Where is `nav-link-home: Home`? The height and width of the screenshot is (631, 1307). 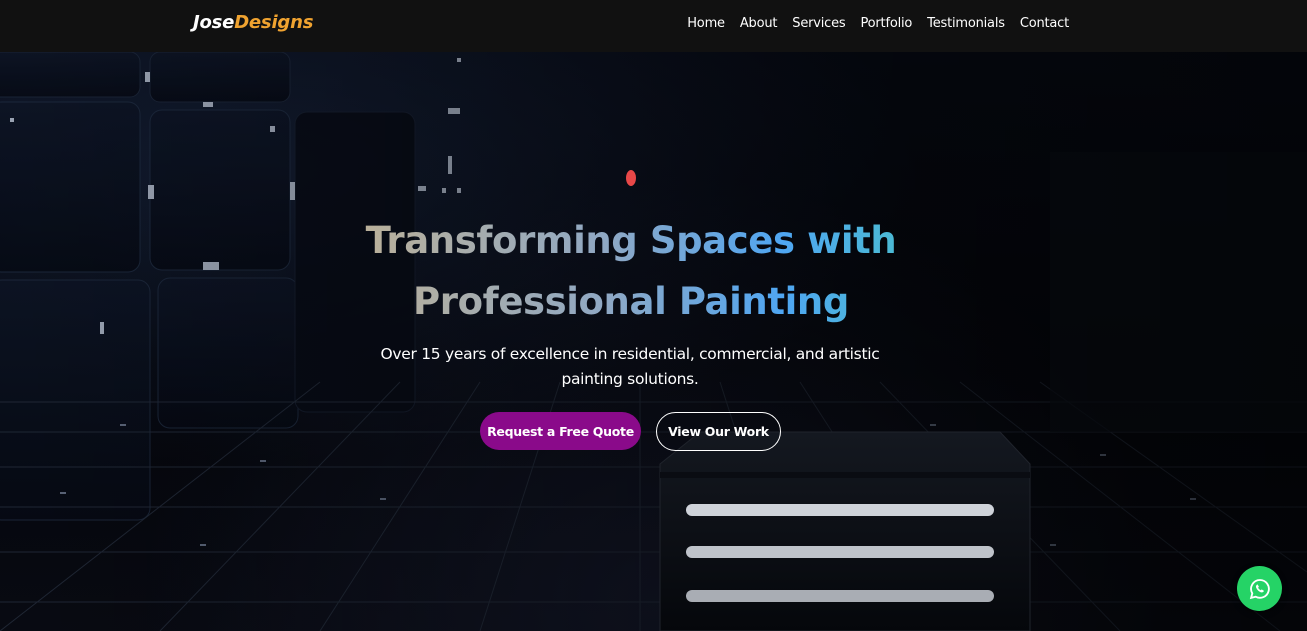
nav-link-home: Home is located at coordinates (706, 23).